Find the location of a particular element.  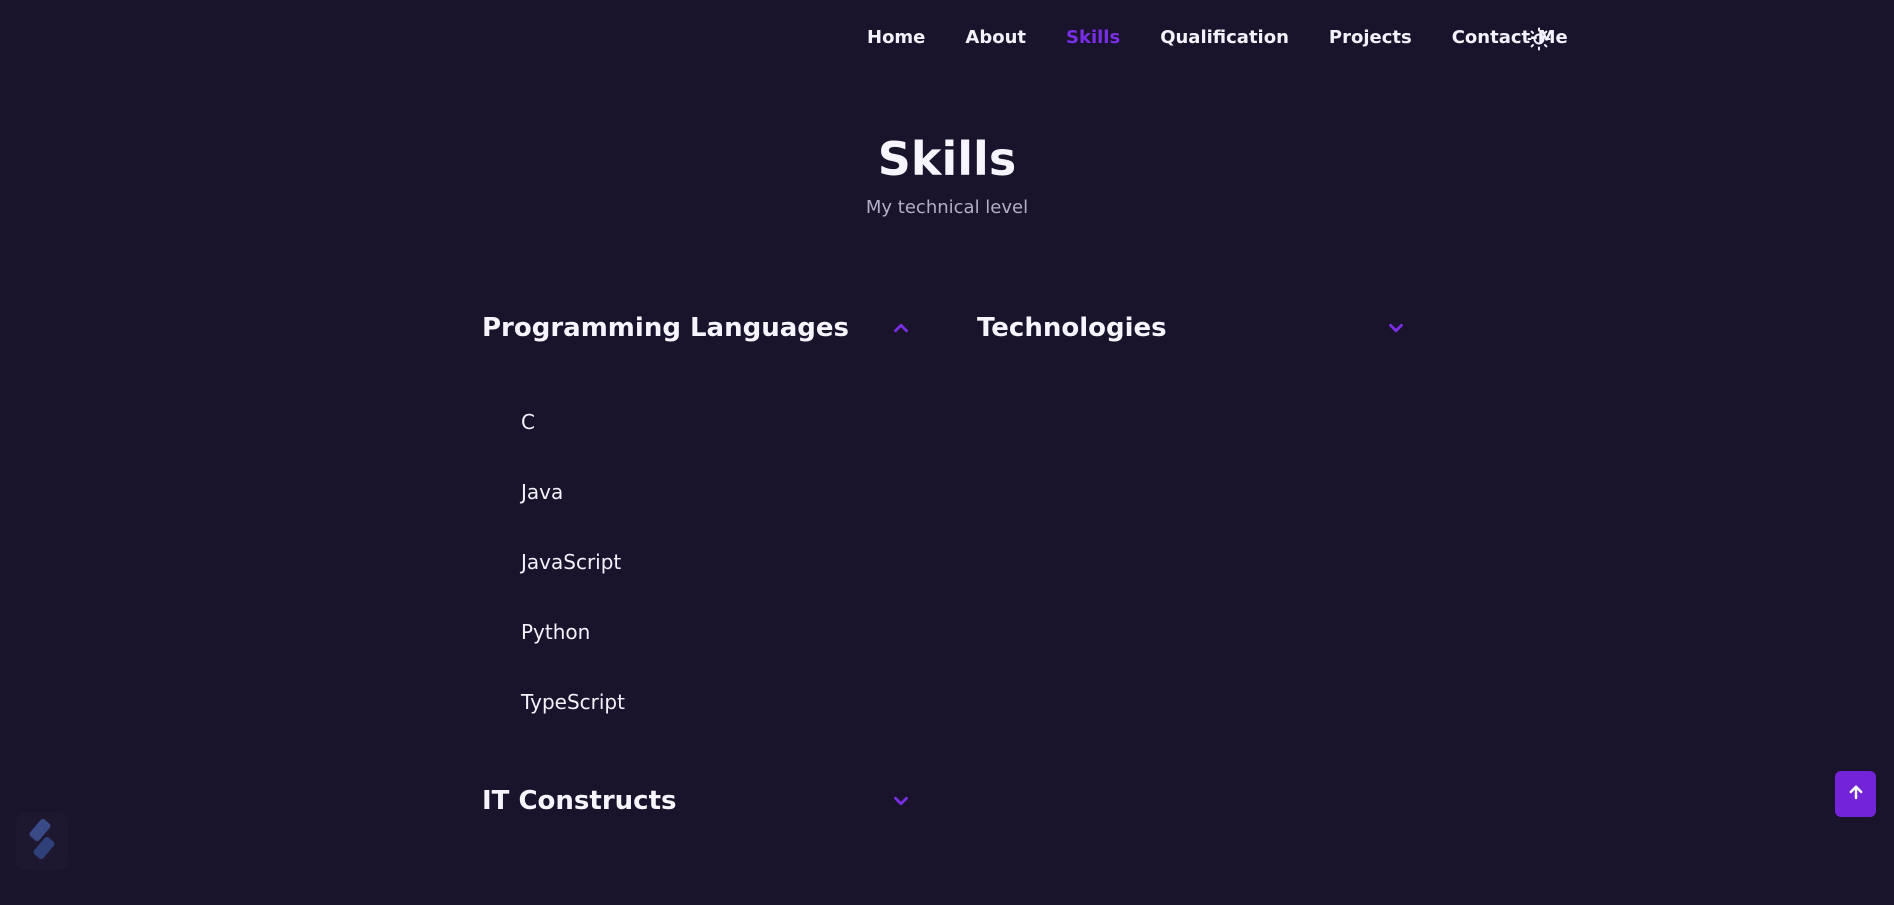

arrow-up-icon is located at coordinates (1856, 794).